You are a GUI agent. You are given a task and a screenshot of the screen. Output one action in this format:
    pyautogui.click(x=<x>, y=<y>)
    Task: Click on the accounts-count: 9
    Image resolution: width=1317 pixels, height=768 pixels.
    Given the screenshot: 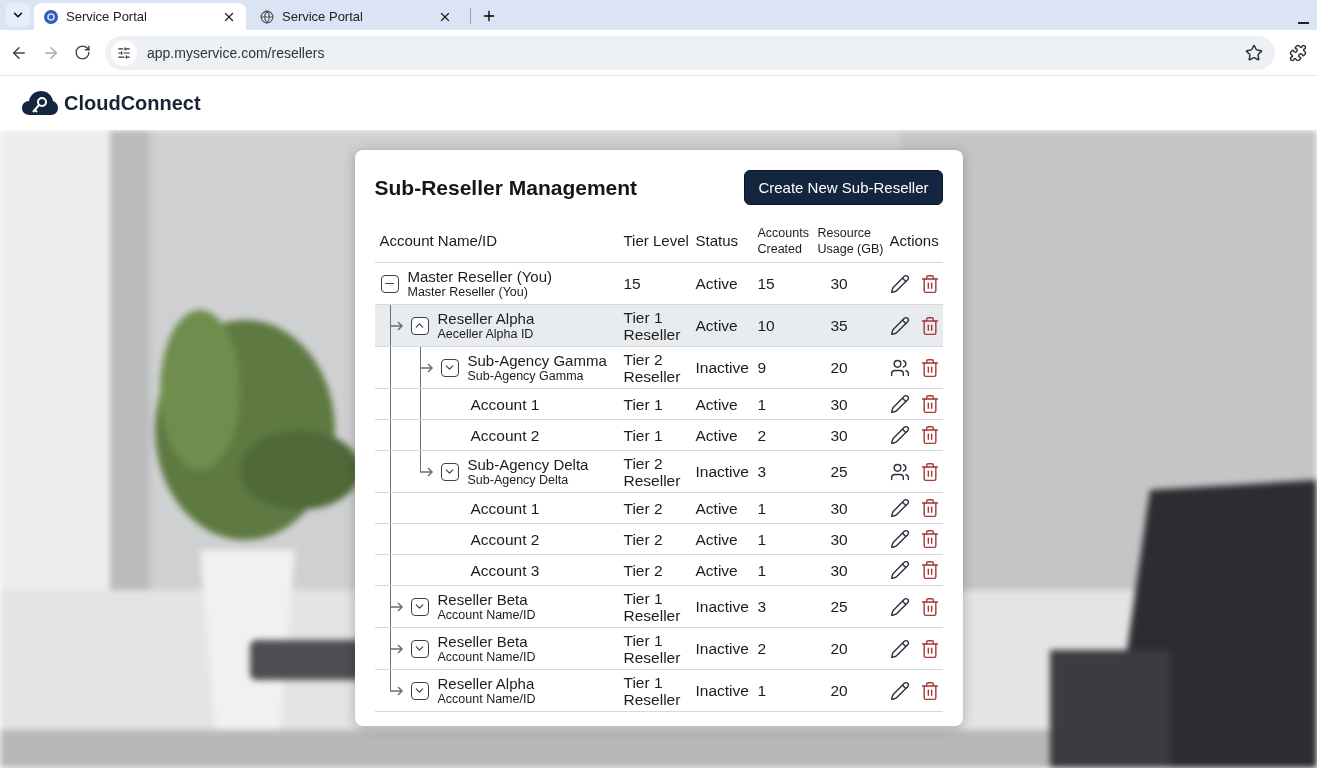 What is the action you would take?
    pyautogui.click(x=762, y=368)
    